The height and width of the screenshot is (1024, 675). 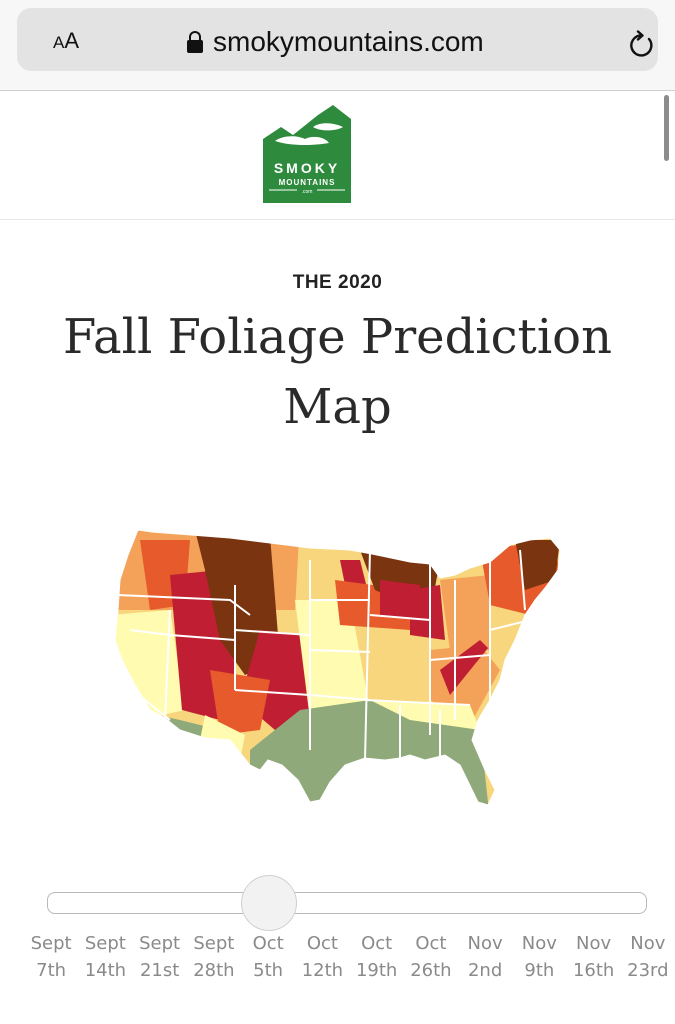 What do you see at coordinates (214, 957) in the screenshot?
I see `date-tick-label: Sept 28th` at bounding box center [214, 957].